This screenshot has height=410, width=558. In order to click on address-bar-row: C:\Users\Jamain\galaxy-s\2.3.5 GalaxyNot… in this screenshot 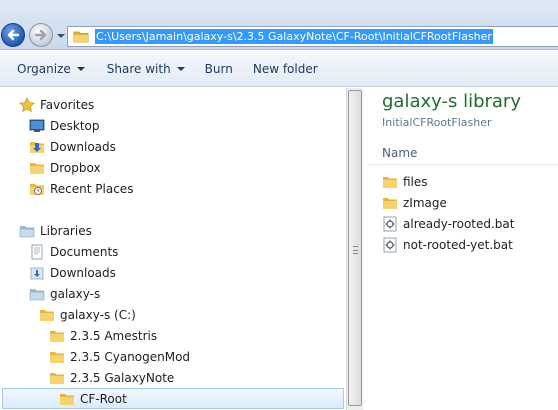, I will do `click(279, 25)`.